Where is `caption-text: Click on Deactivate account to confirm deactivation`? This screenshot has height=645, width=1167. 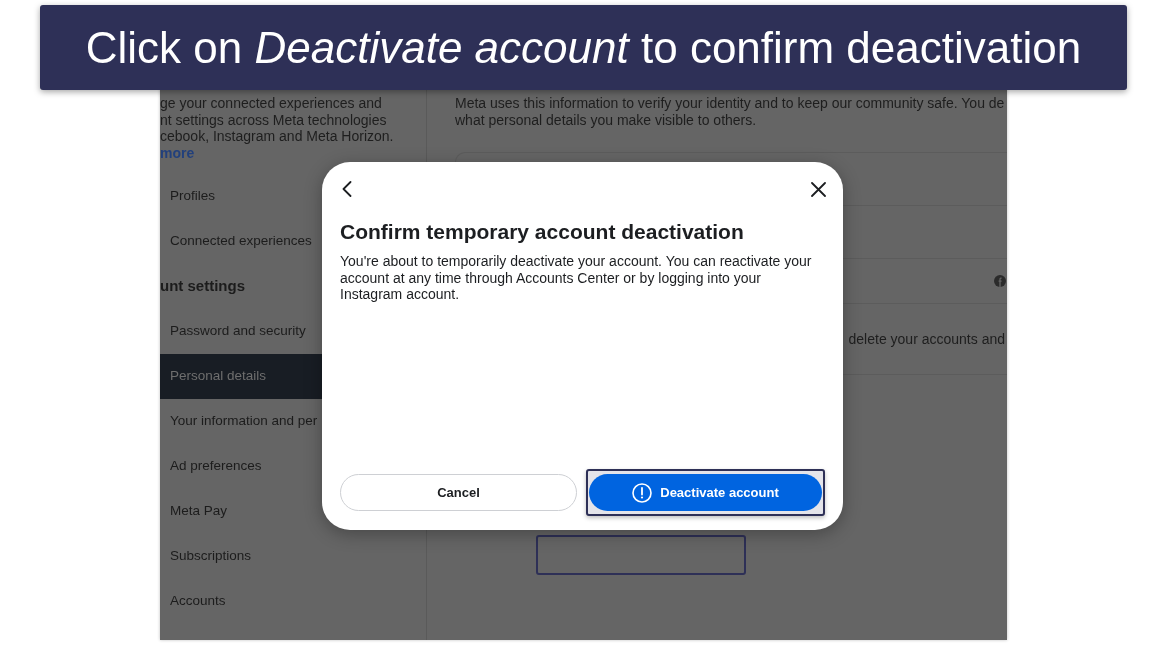 caption-text: Click on Deactivate account to confirm deactivation is located at coordinates (583, 47).